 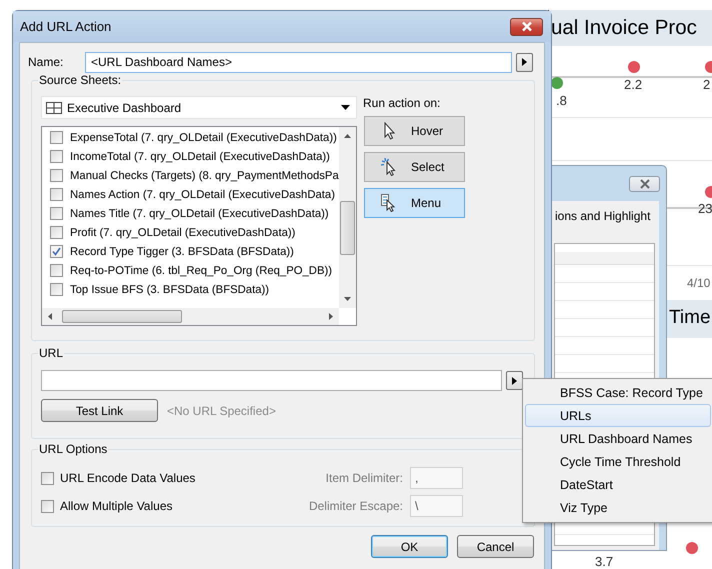 What do you see at coordinates (203, 138) in the screenshot?
I see `sheet-name: ExpenseTotal (7. qry_OLDetail (ExecutiveDashData))` at bounding box center [203, 138].